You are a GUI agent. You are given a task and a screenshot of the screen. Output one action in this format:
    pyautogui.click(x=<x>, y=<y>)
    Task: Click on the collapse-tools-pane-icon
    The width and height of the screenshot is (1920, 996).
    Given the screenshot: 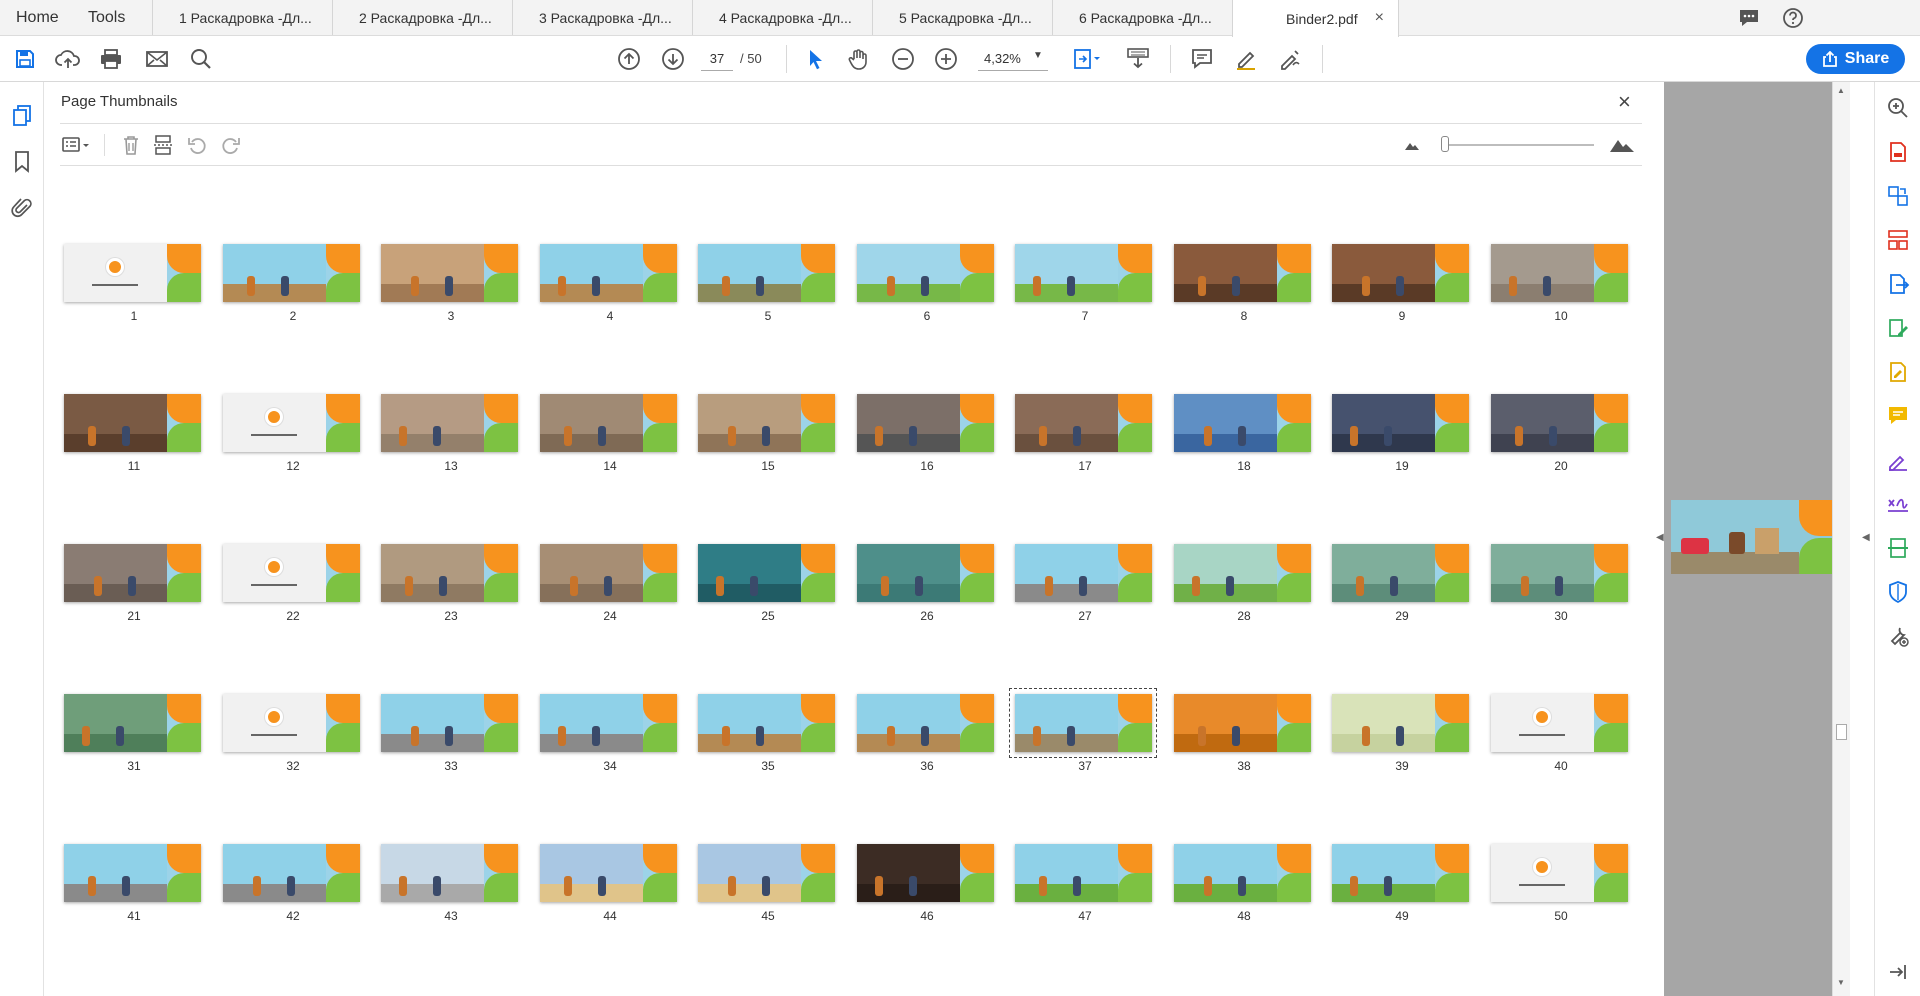 What is the action you would take?
    pyautogui.click(x=1898, y=972)
    